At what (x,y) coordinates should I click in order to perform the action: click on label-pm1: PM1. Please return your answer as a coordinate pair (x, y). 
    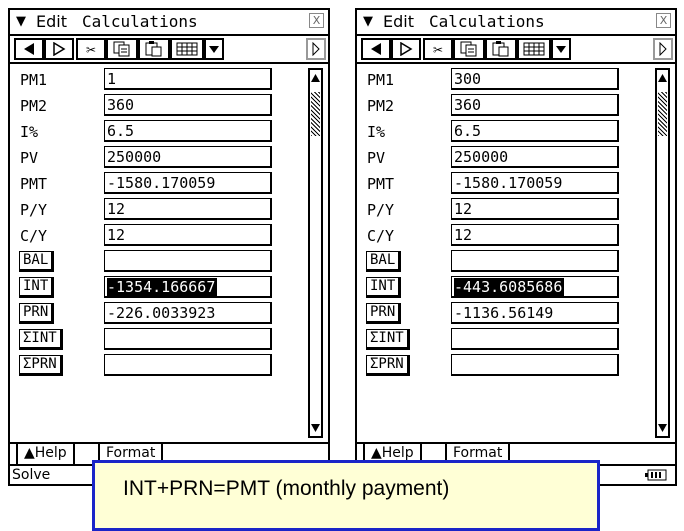
    Looking at the image, I should click on (34, 80).